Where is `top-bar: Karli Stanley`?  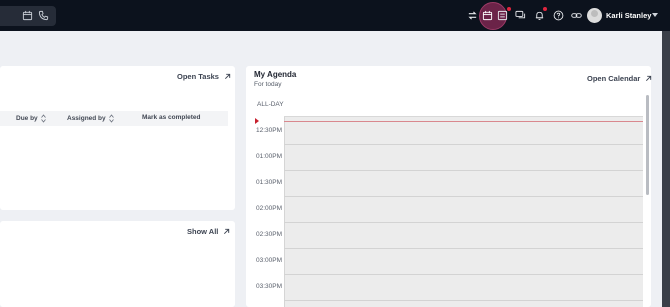 top-bar: Karli Stanley is located at coordinates (335, 15).